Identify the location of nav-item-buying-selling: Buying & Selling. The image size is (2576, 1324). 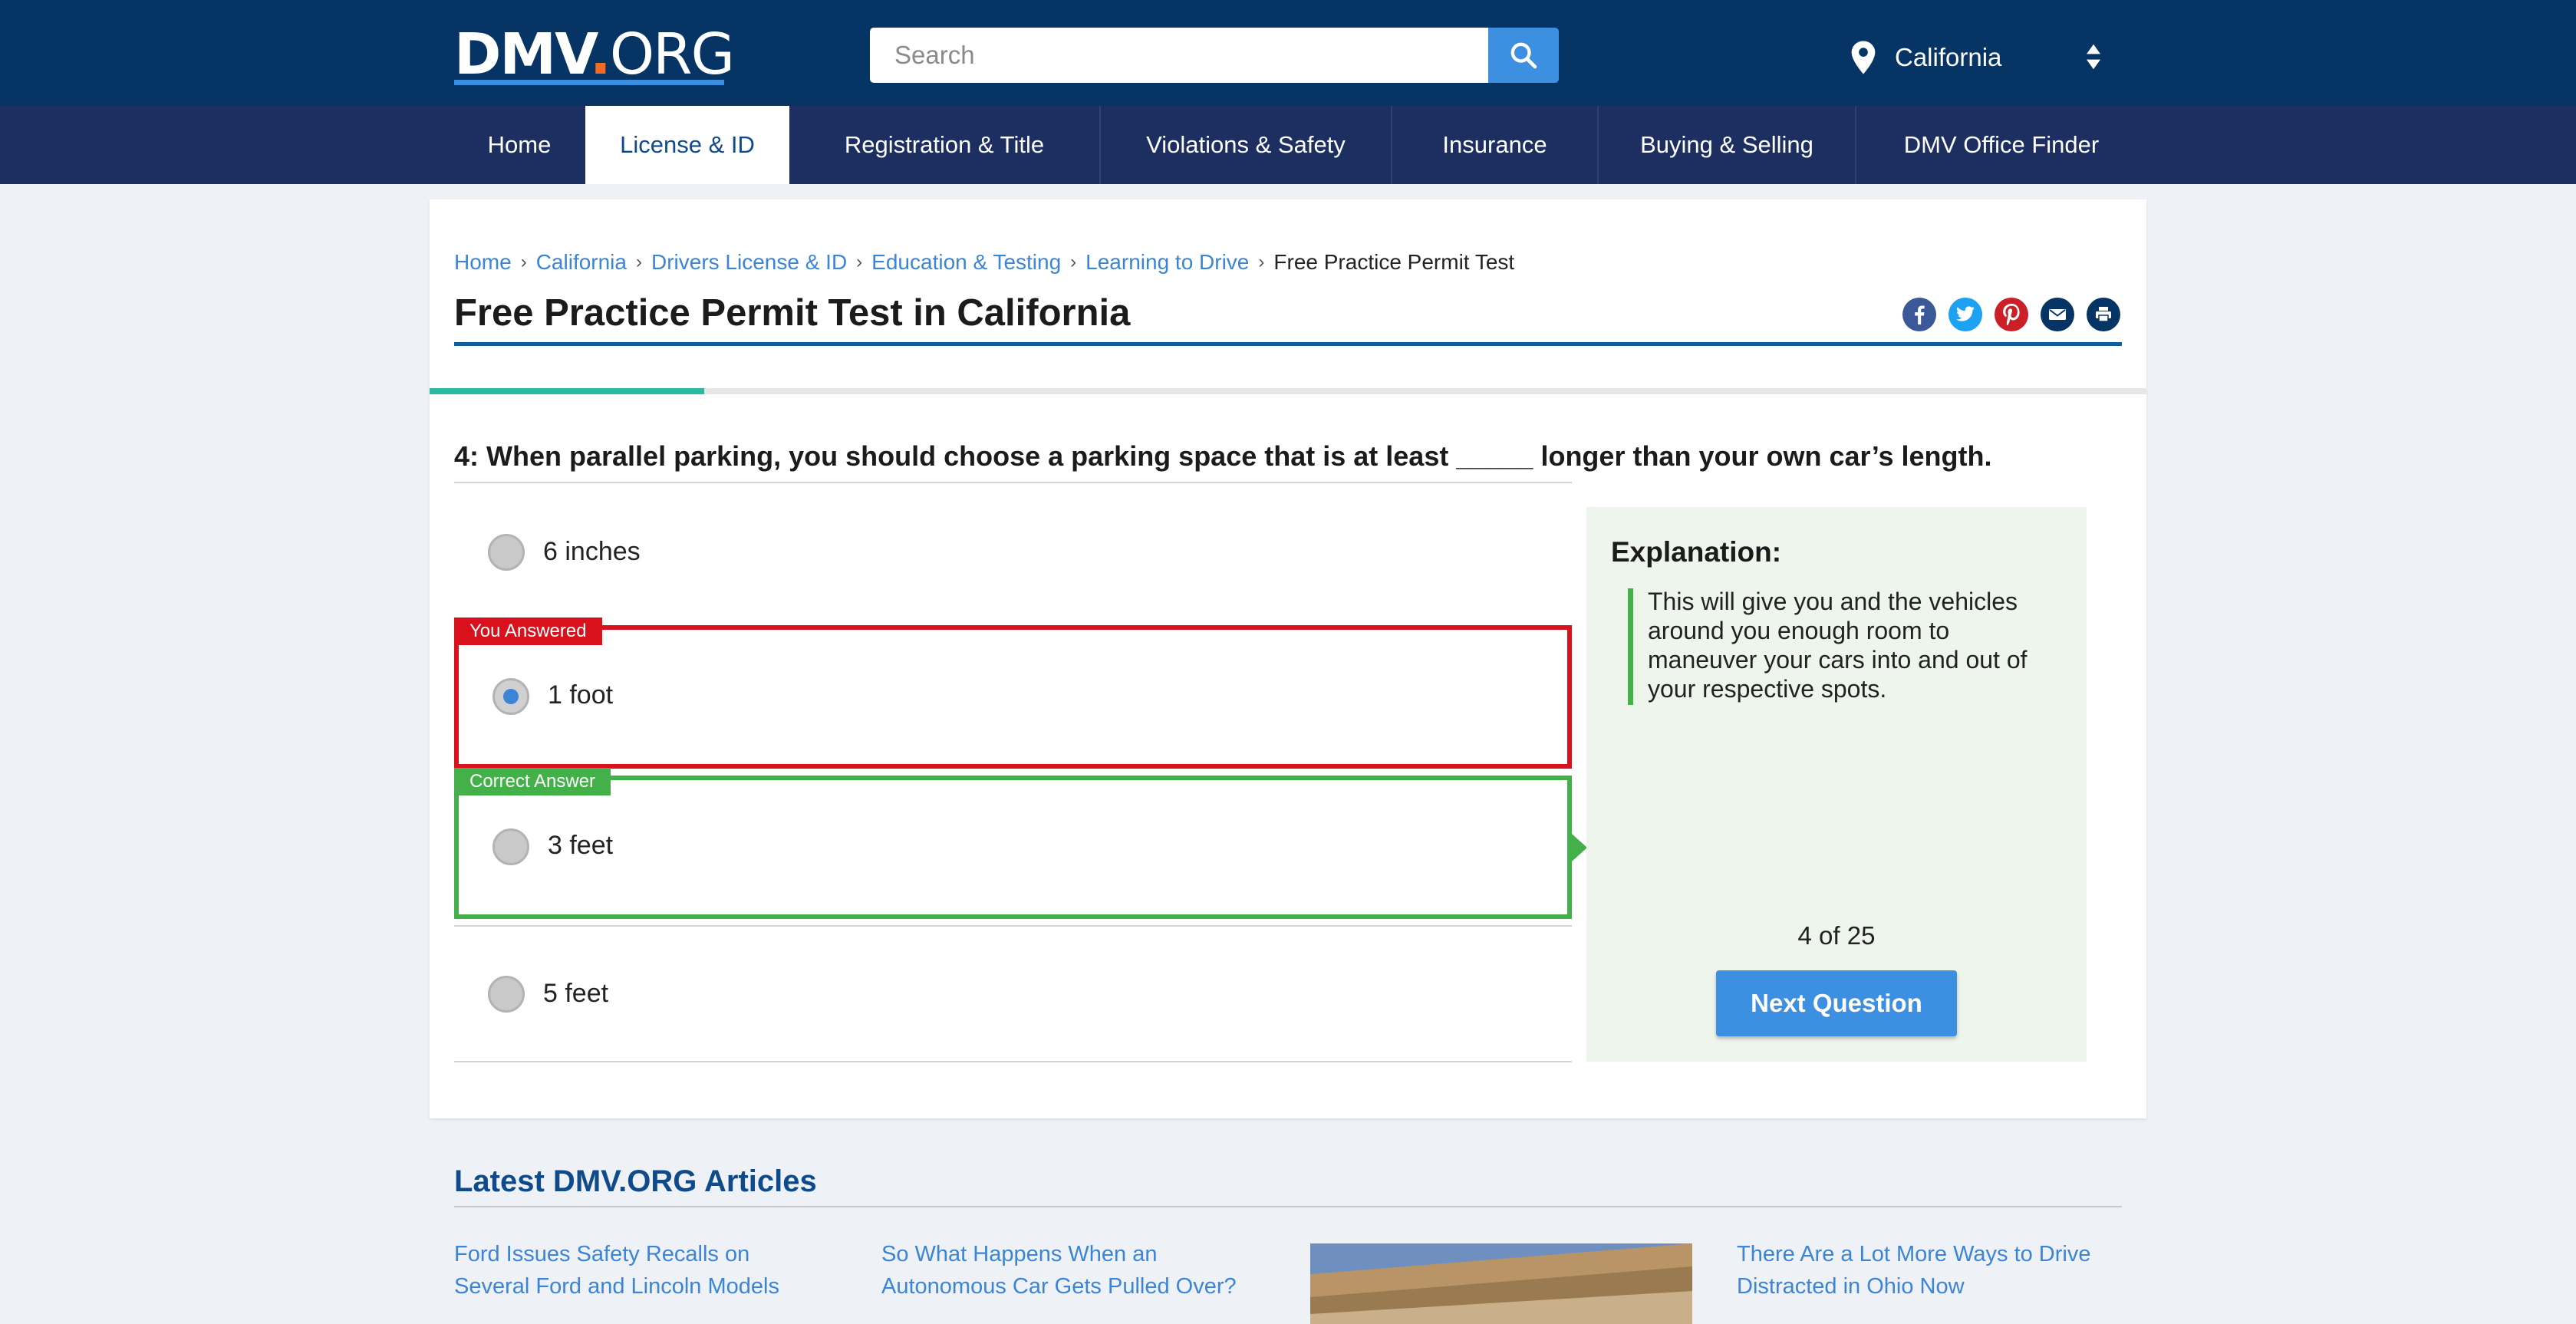
(1727, 145).